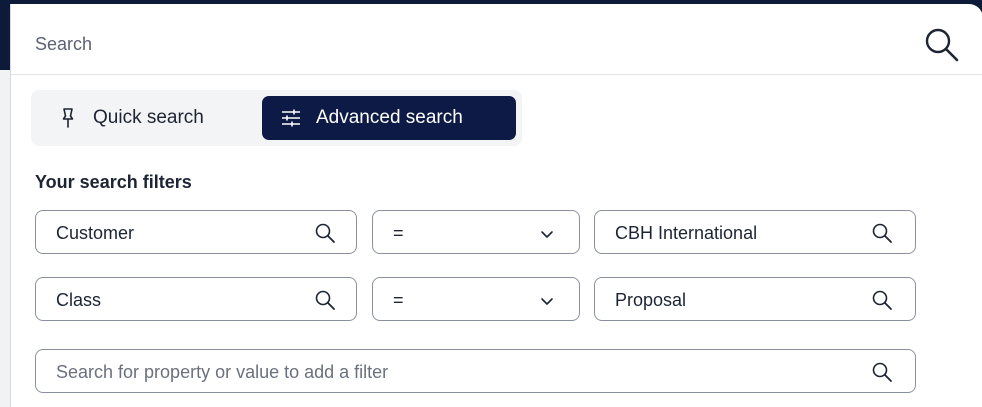  Describe the element at coordinates (686, 233) in the screenshot. I see `filter-value-text: CBH International` at that location.